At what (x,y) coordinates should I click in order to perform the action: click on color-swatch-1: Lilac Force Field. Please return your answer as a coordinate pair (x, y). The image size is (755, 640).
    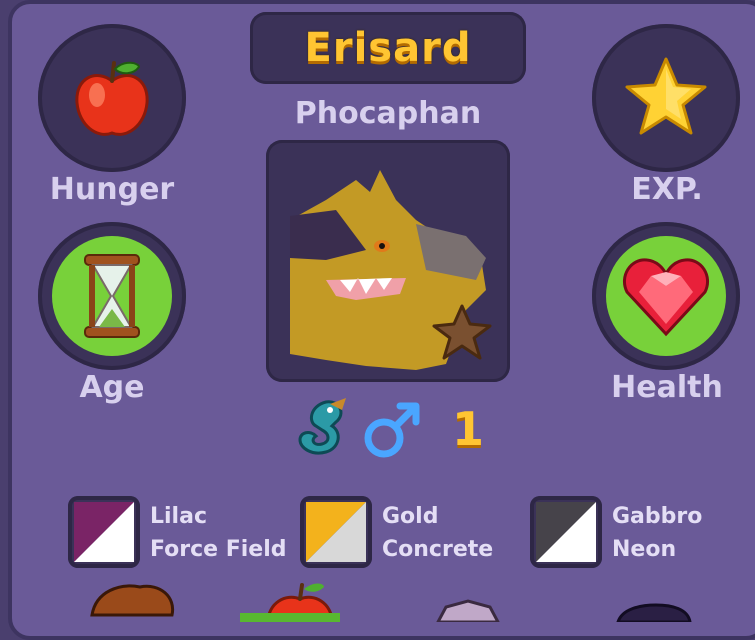
    Looking at the image, I should click on (183, 533).